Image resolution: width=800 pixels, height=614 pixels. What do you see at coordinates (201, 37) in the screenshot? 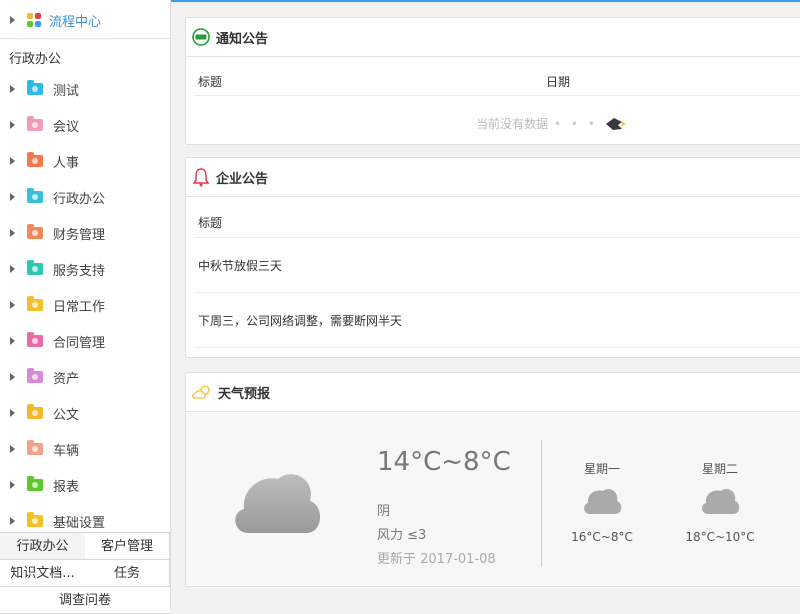
I see `notice-badge-icon` at bounding box center [201, 37].